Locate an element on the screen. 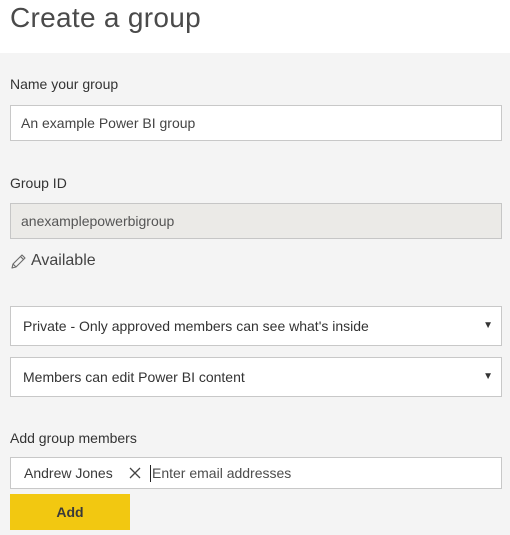 The height and width of the screenshot is (535, 510). availability-status-text: Available is located at coordinates (63, 260).